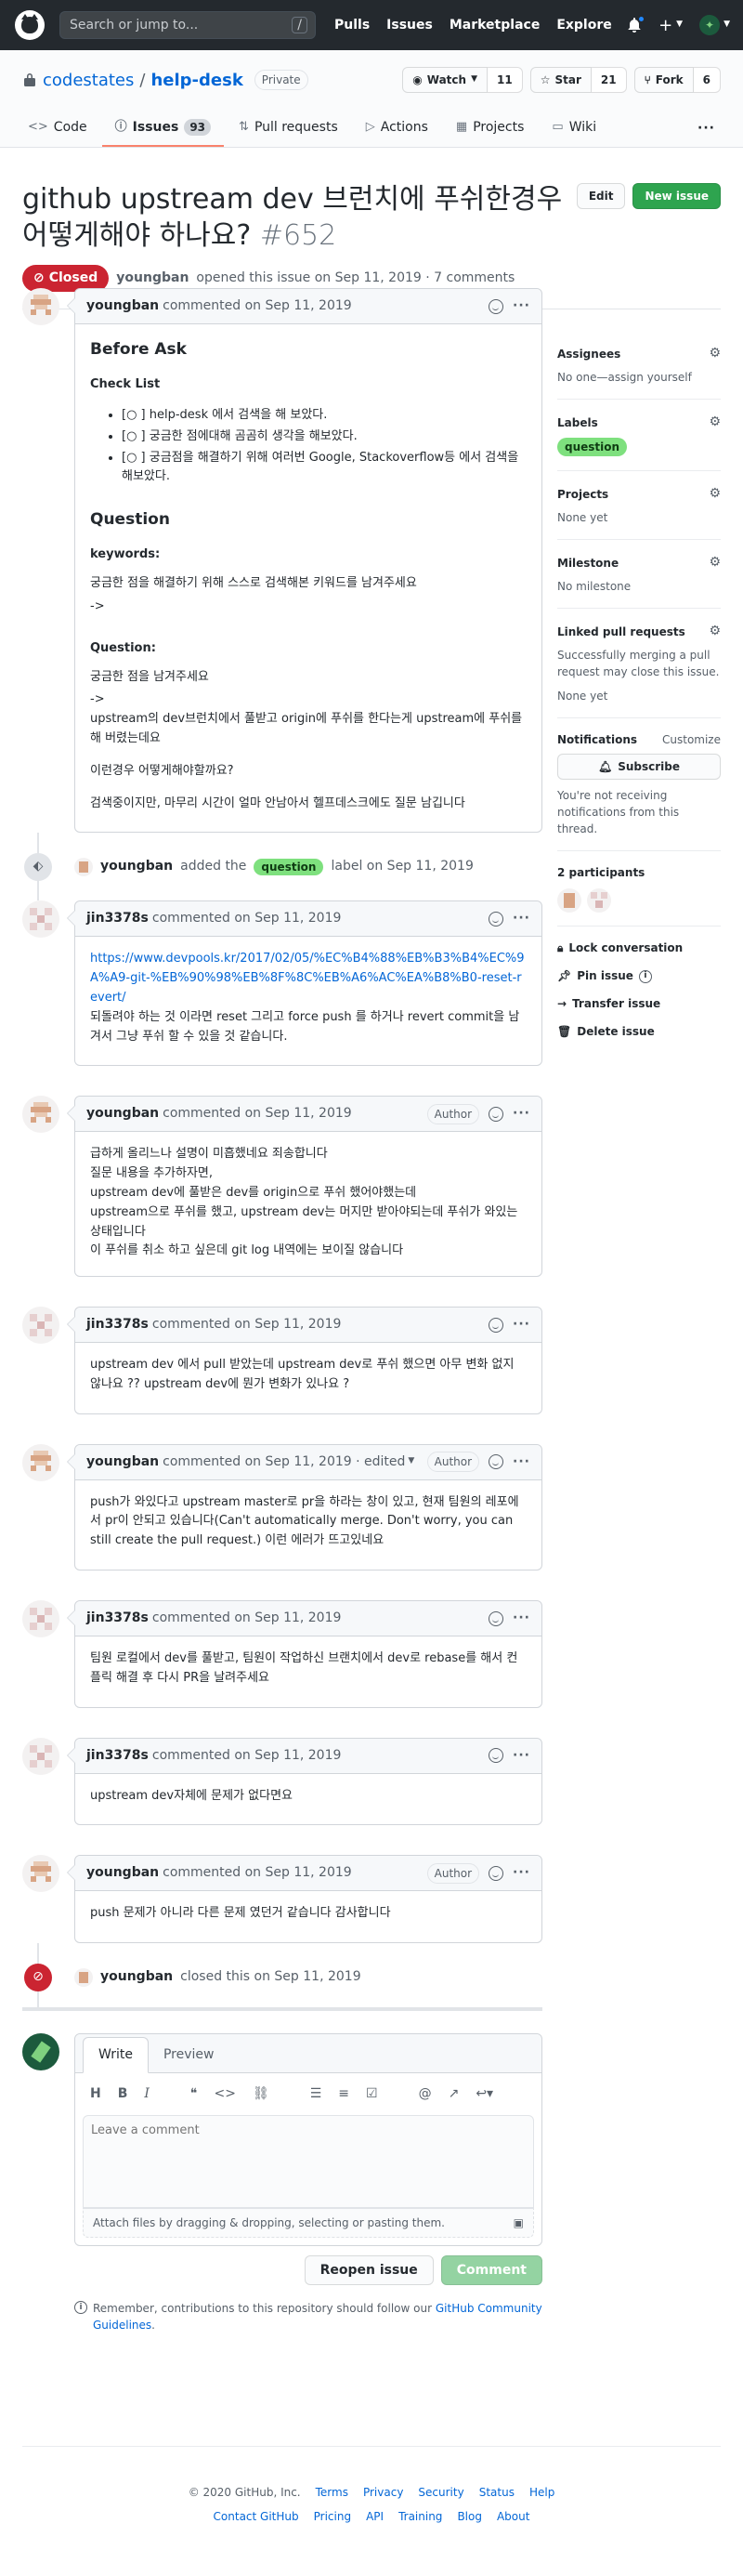 This screenshot has height=2576, width=743. I want to click on repo-name-link: help-desk, so click(196, 80).